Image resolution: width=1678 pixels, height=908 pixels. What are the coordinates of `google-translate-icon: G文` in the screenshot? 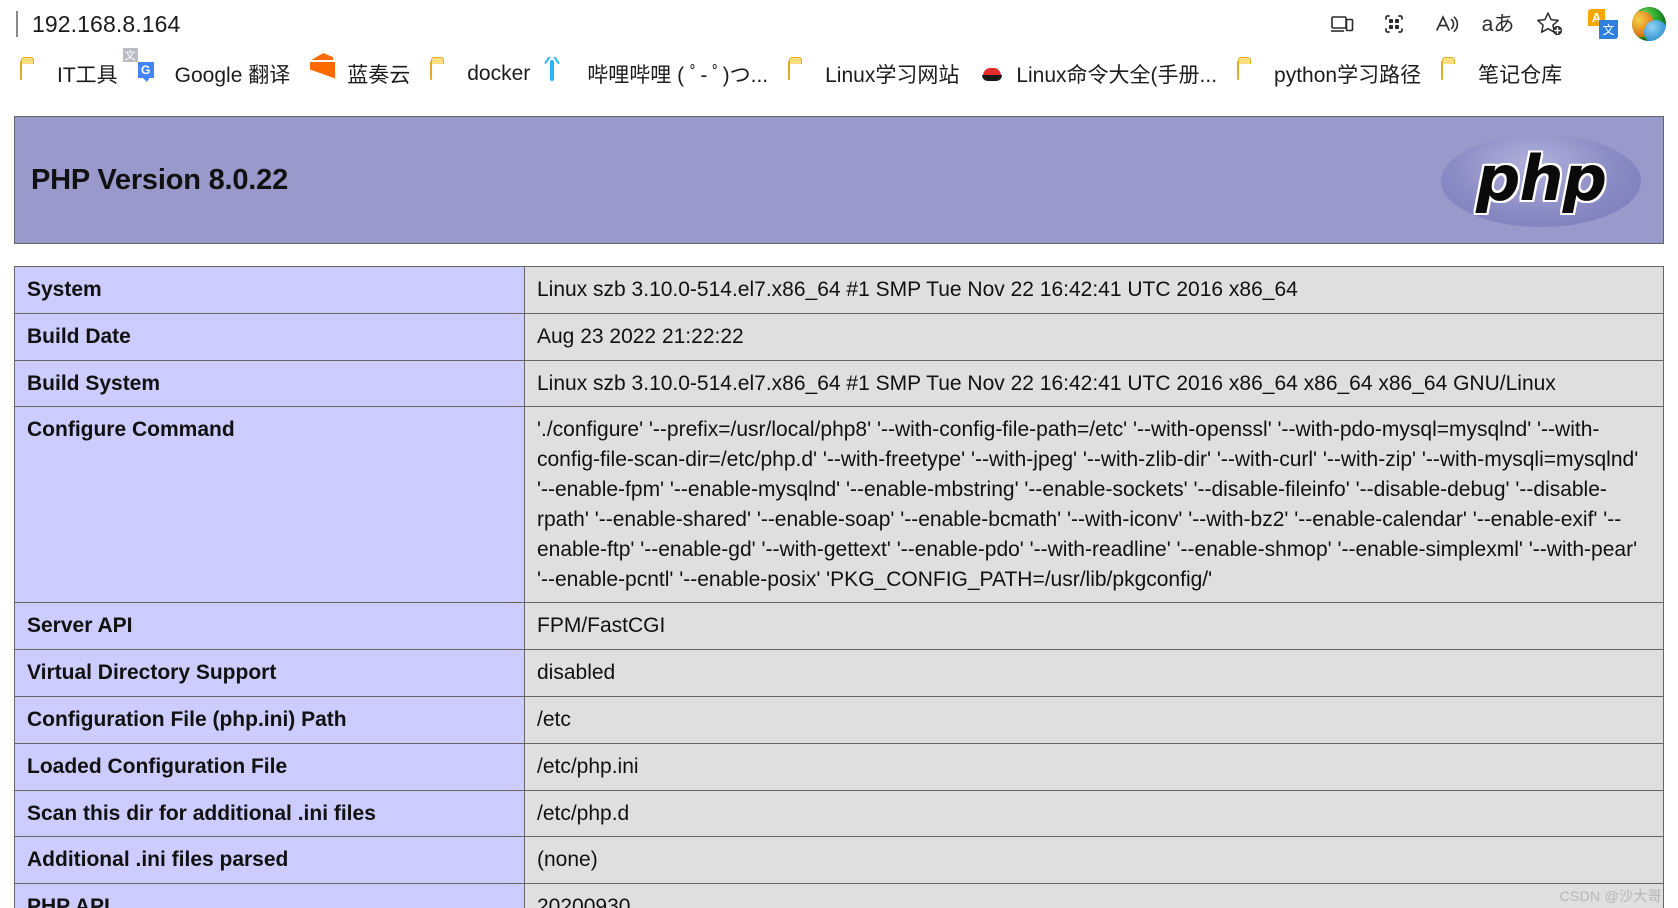 It's located at (143, 67).